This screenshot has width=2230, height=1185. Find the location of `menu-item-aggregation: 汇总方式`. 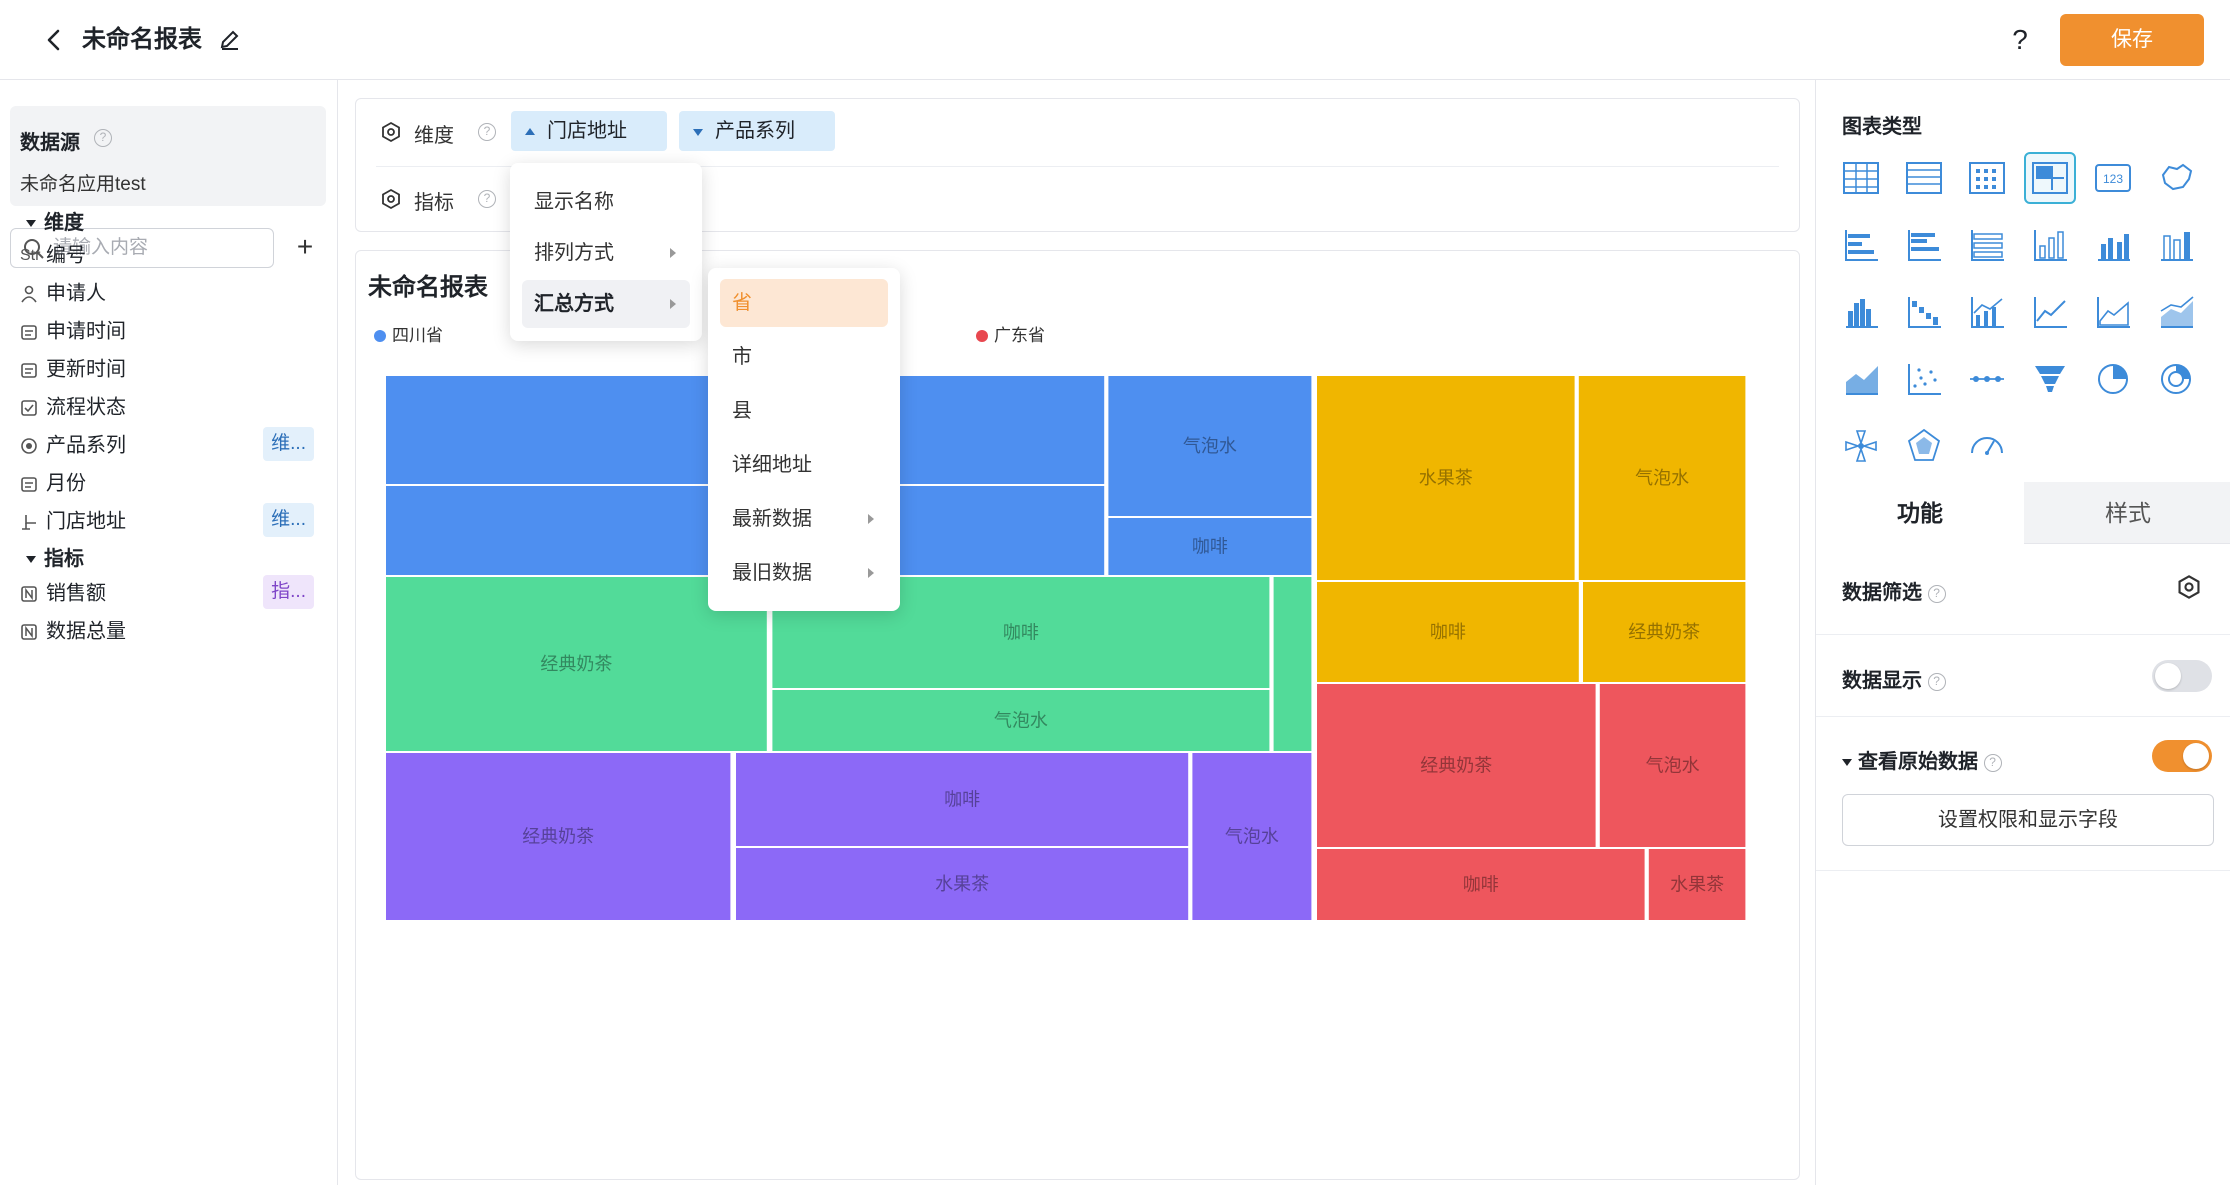

menu-item-aggregation: 汇总方式 is located at coordinates (606, 304).